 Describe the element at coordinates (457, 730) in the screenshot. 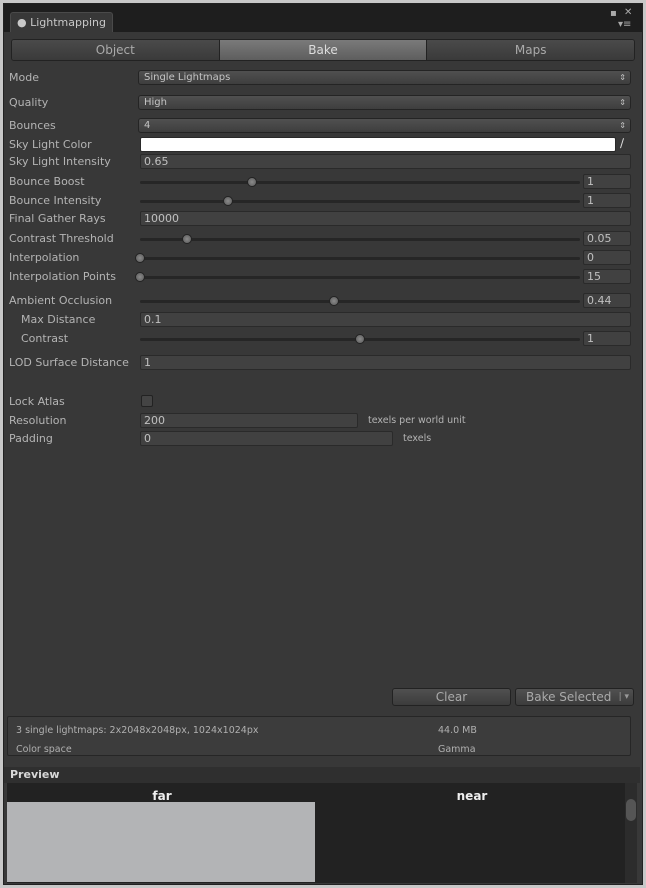

I see `lightmap-size: 44.0 MB` at that location.